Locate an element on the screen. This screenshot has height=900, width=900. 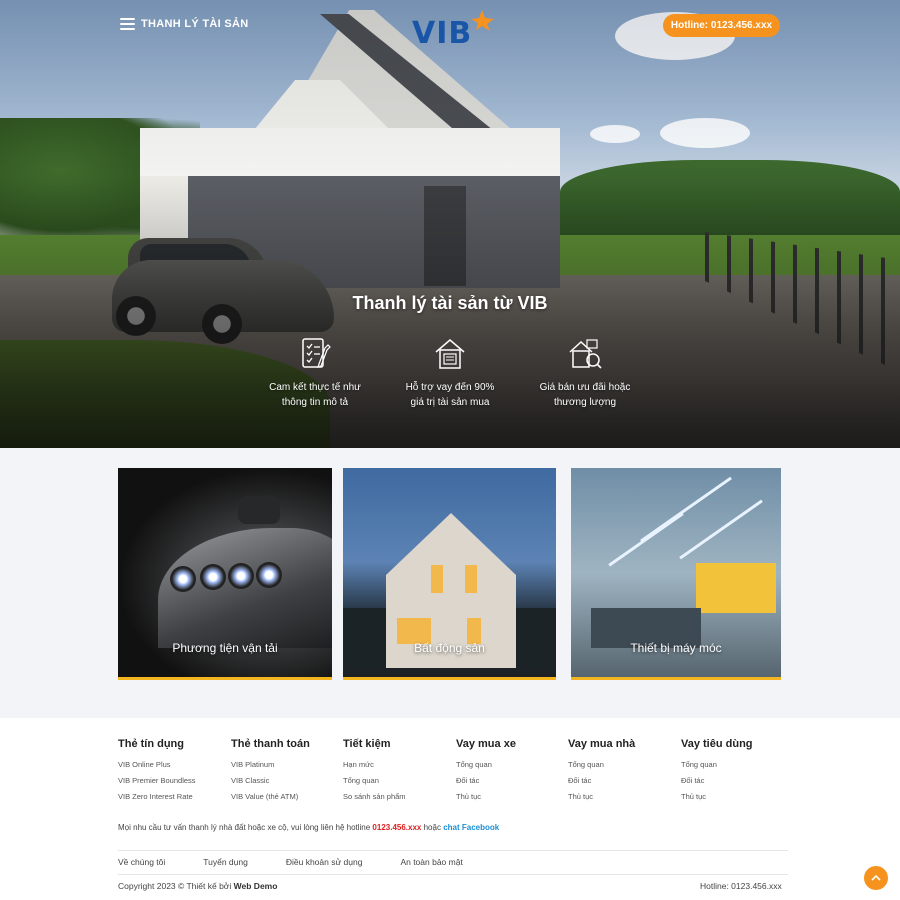
footer-link: VIB Platinum is located at coordinates (286, 764).